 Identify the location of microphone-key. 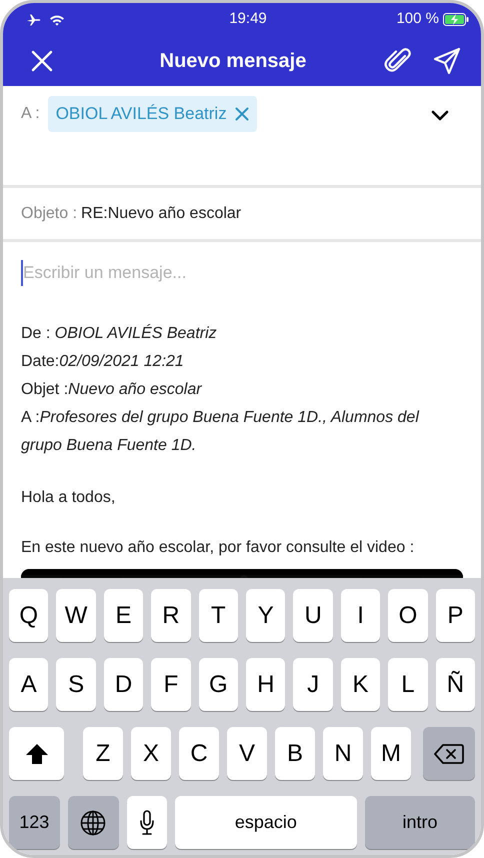
(147, 822).